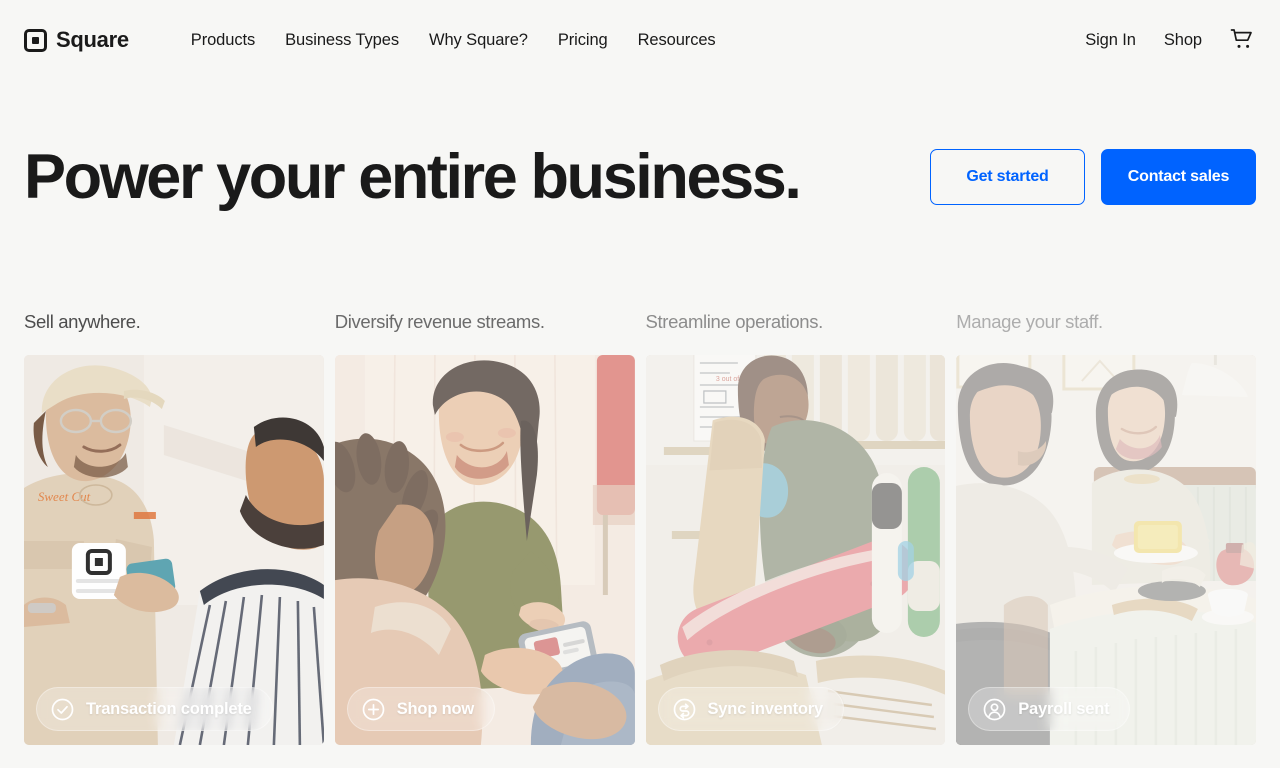 The width and height of the screenshot is (1280, 768). I want to click on card-status-pill-4: Payroll sent, so click(1049, 709).